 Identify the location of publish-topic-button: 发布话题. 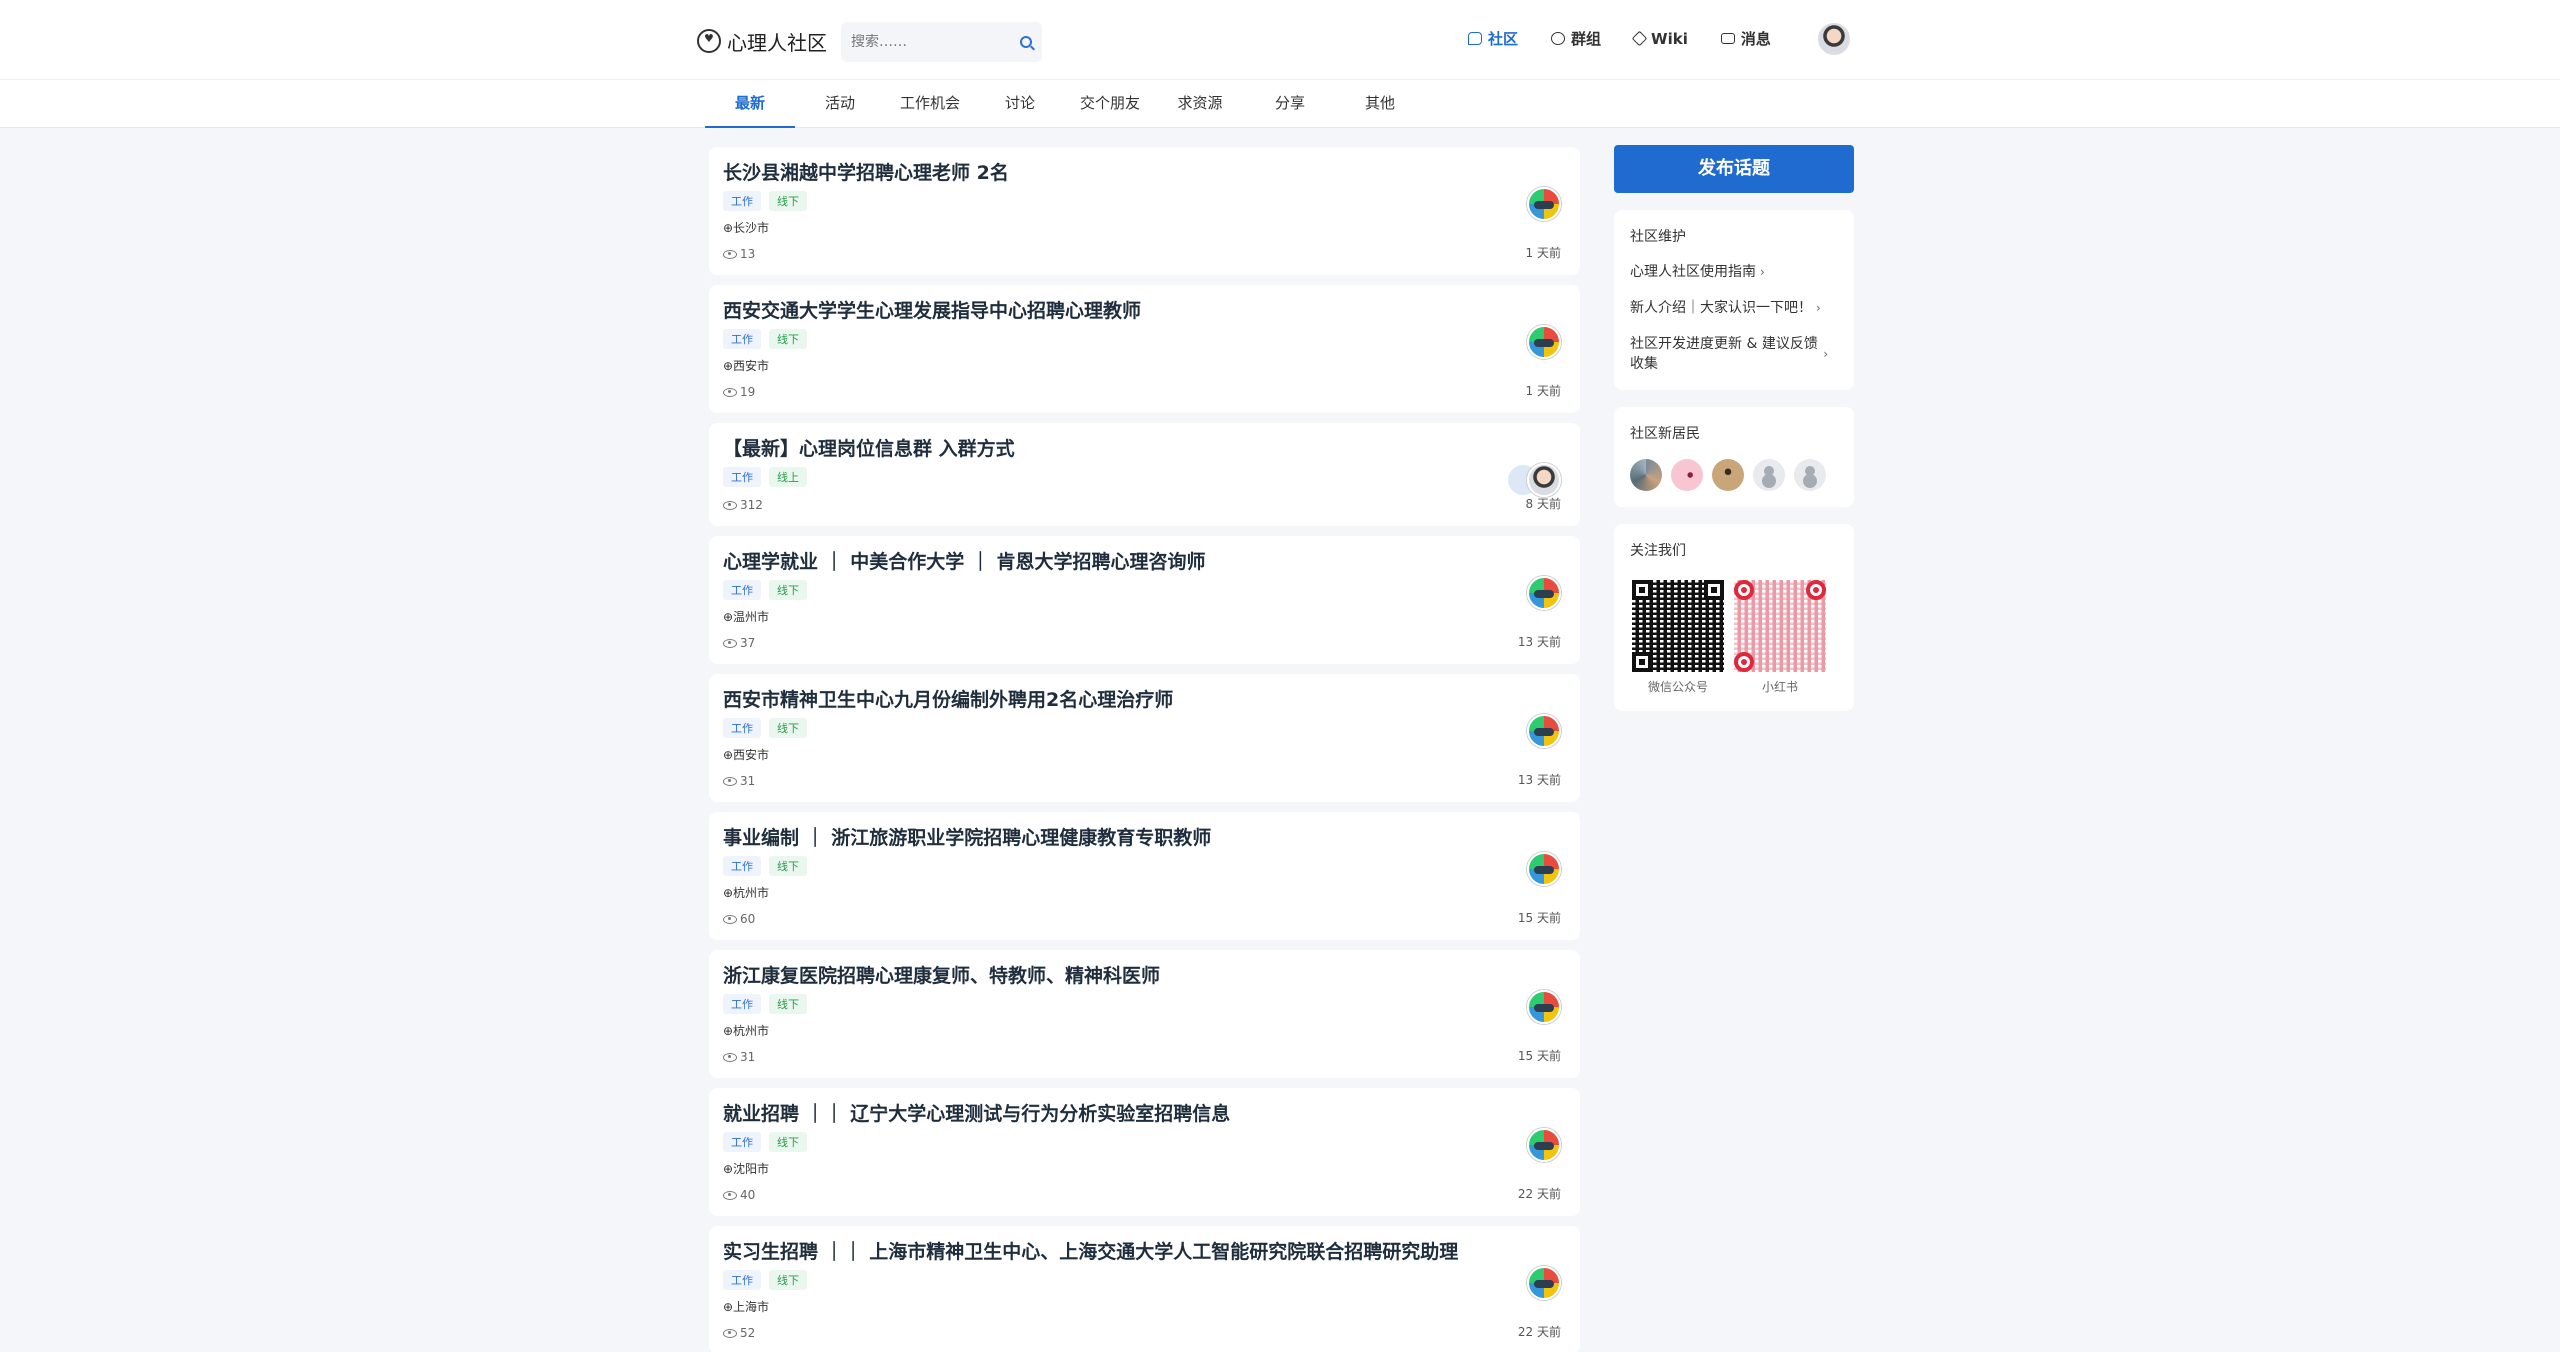
(1734, 169).